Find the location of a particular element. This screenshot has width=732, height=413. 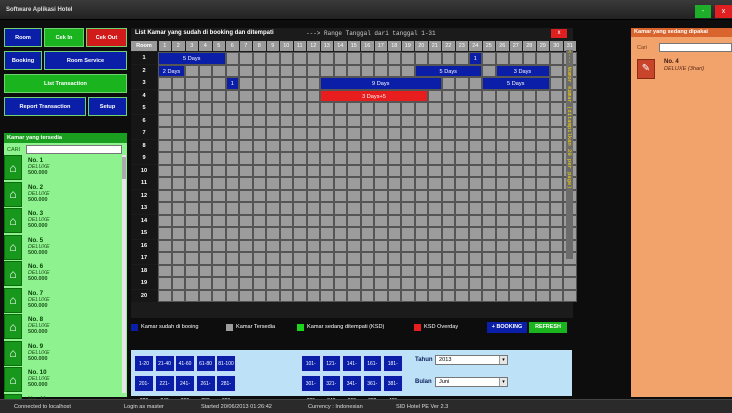

range-button: 321-340 is located at coordinates (331, 389).